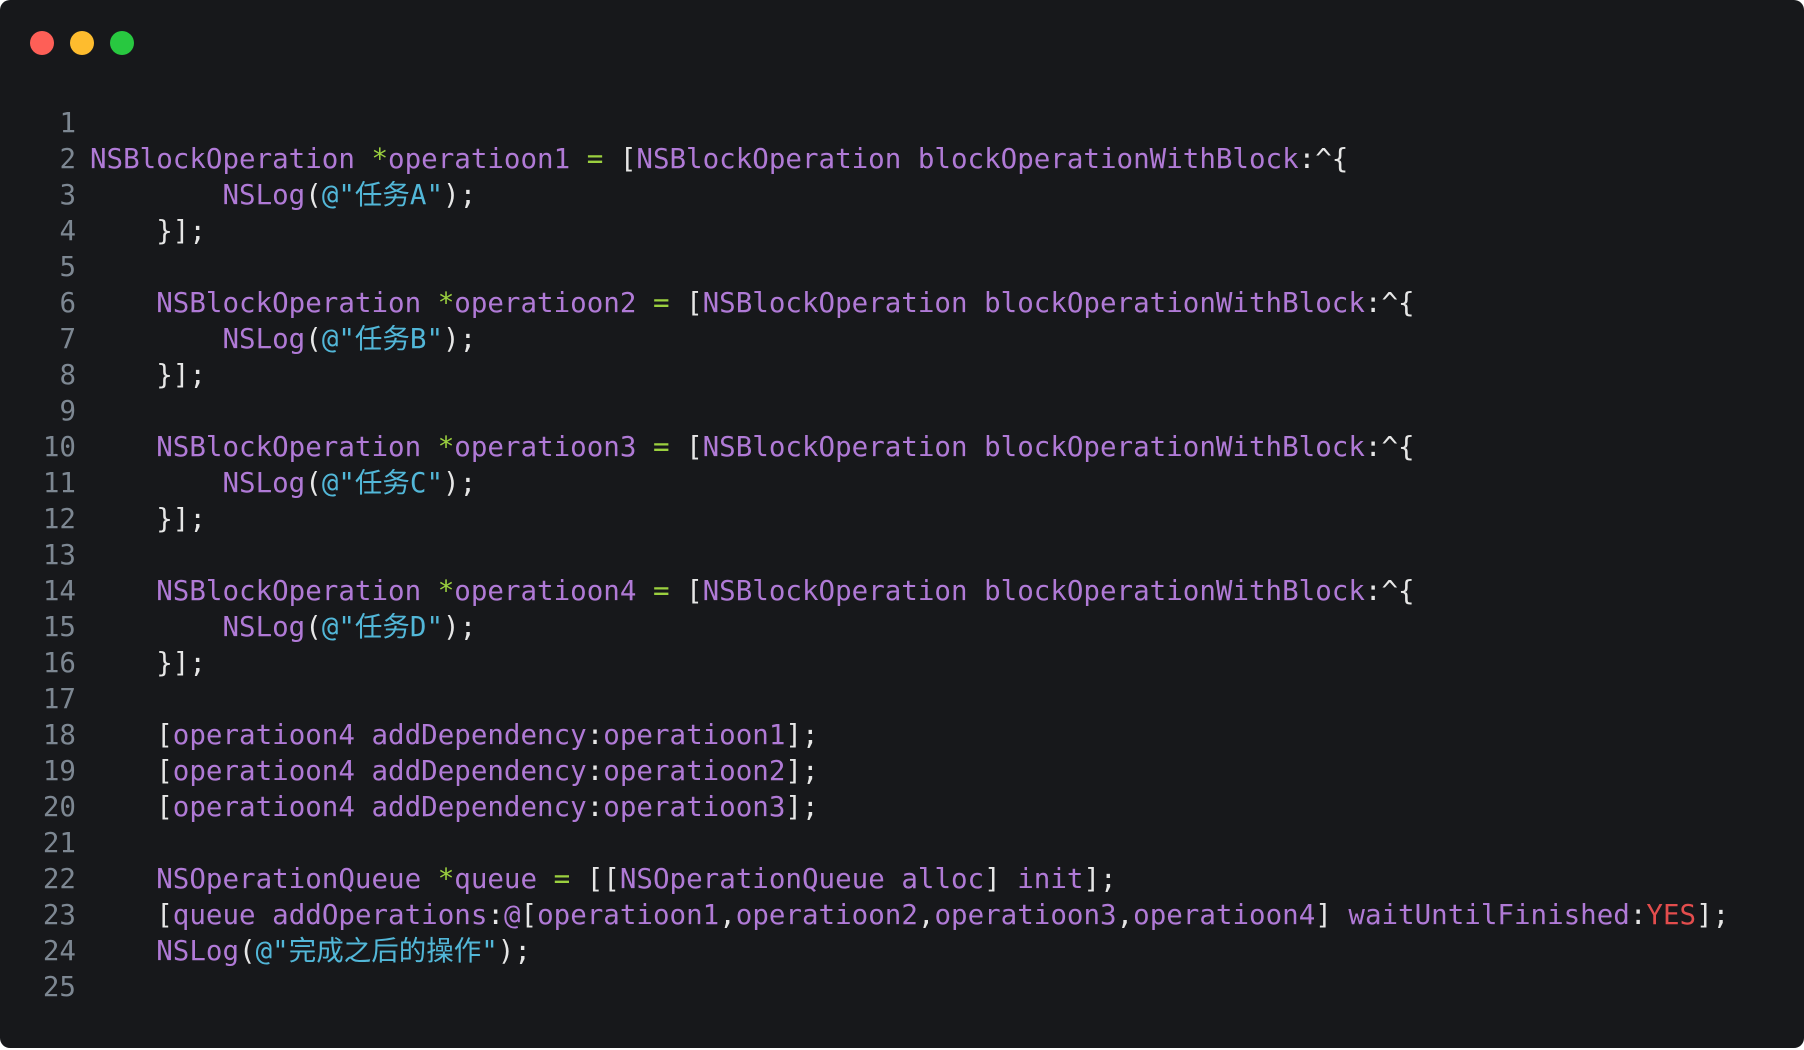  What do you see at coordinates (1489, 915) in the screenshot?
I see `code-token-method: waitUntilFinished` at bounding box center [1489, 915].